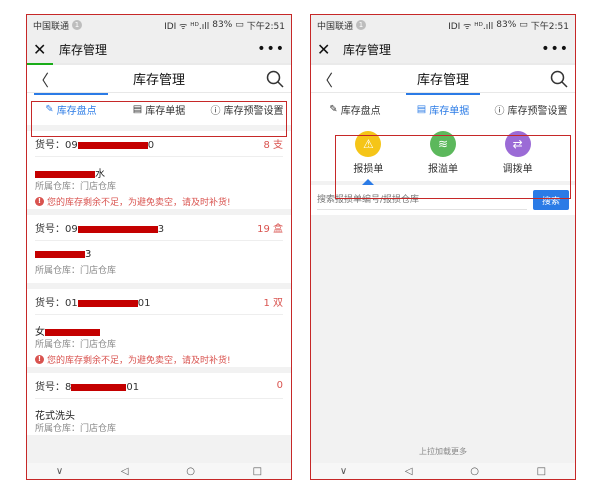  I want to click on list-item: 货号：8 01 0 花式洗头 所属仓库：门店仓库, so click(159, 404).